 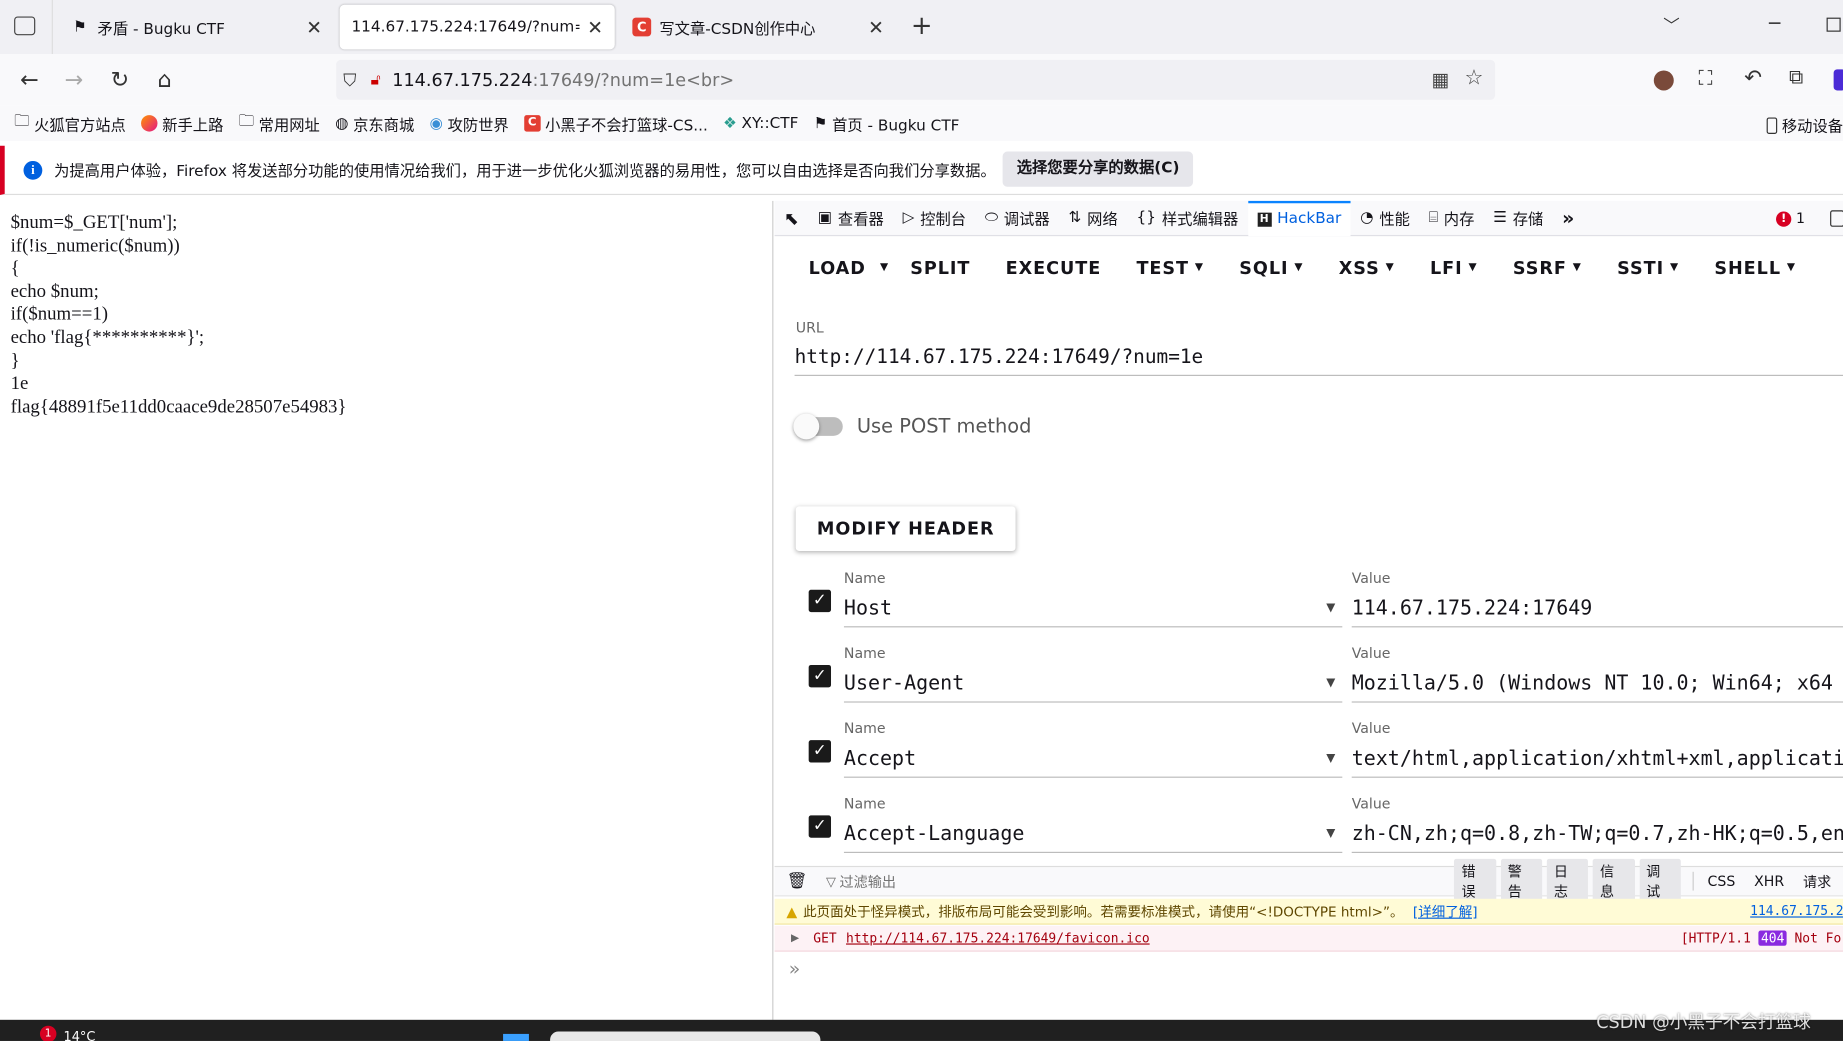 I want to click on tab-hackbar: H HackBar, so click(x=1299, y=218).